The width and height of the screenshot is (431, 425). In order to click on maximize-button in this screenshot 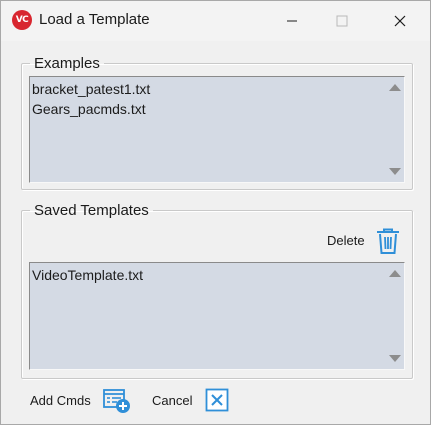, I will do `click(342, 21)`.